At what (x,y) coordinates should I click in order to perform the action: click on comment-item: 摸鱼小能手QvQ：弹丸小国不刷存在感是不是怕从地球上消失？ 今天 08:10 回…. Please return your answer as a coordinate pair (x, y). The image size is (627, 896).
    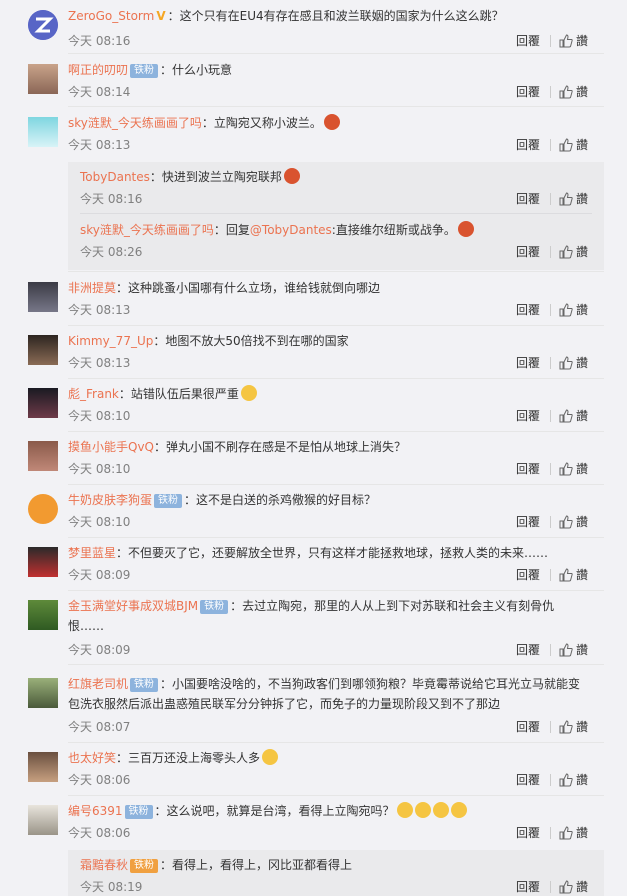
    Looking at the image, I should click on (310, 460).